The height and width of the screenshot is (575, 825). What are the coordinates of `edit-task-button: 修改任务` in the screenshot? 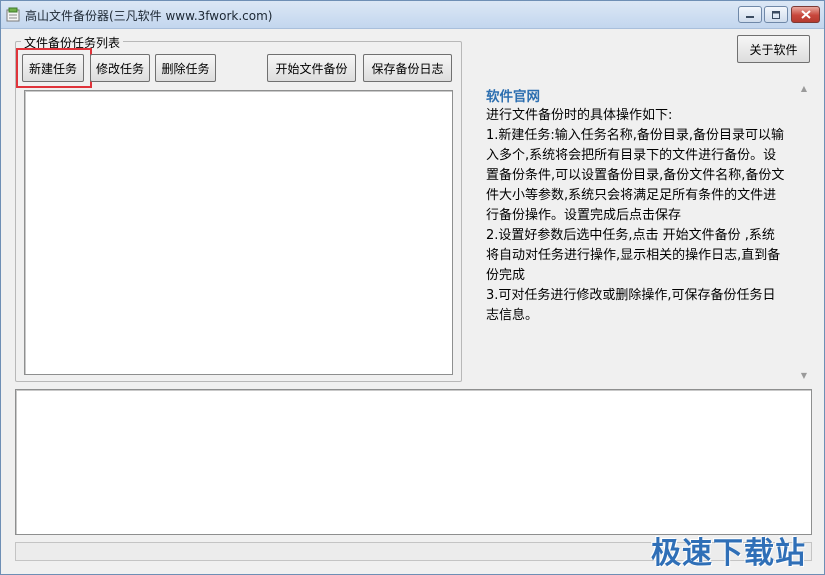 It's located at (120, 68).